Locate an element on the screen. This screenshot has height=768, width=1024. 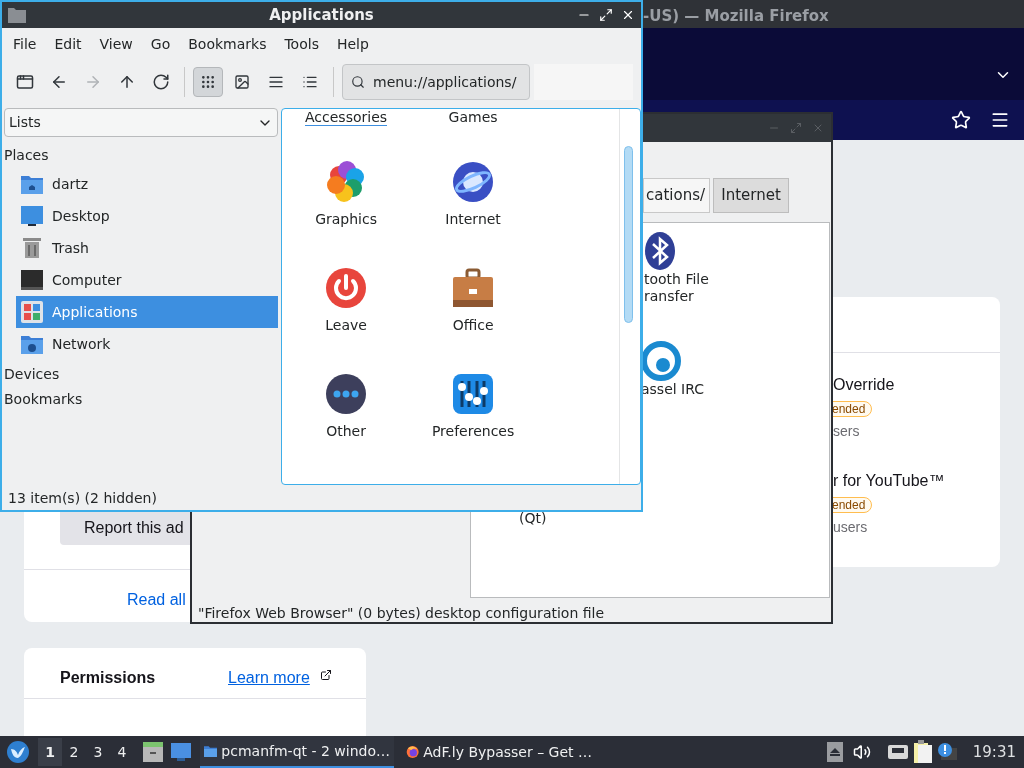
applications-icon is located at coordinates (32, 312).